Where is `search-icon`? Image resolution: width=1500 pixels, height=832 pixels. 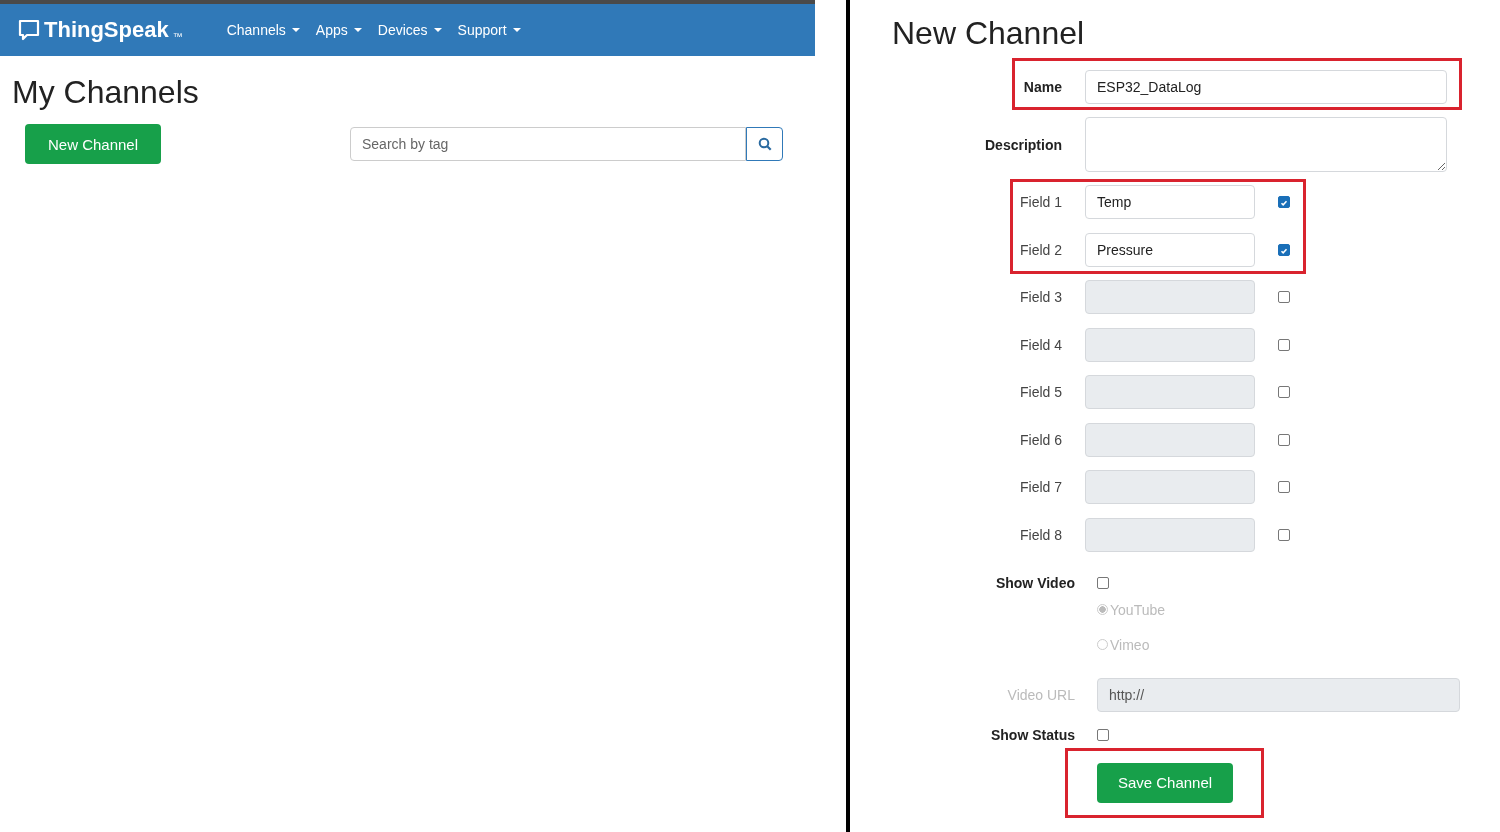
search-icon is located at coordinates (764, 144).